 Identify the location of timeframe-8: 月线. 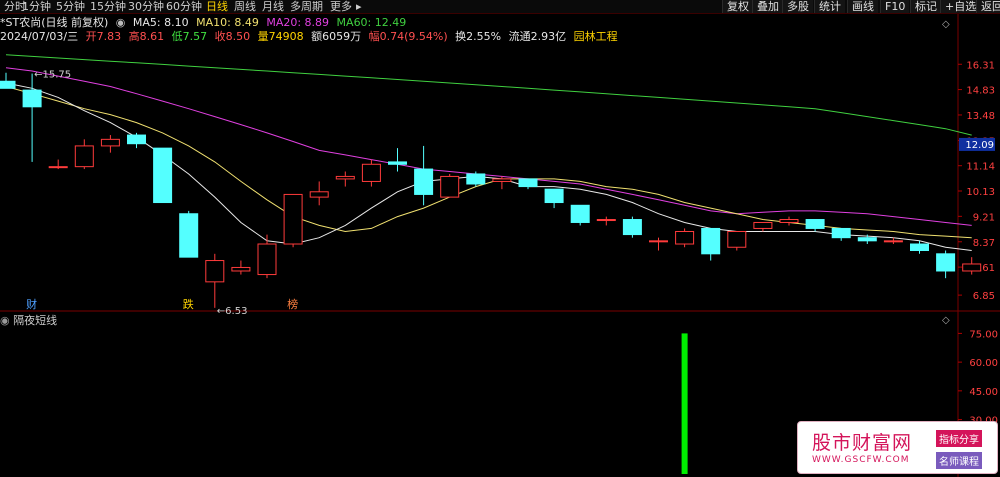
(273, 6).